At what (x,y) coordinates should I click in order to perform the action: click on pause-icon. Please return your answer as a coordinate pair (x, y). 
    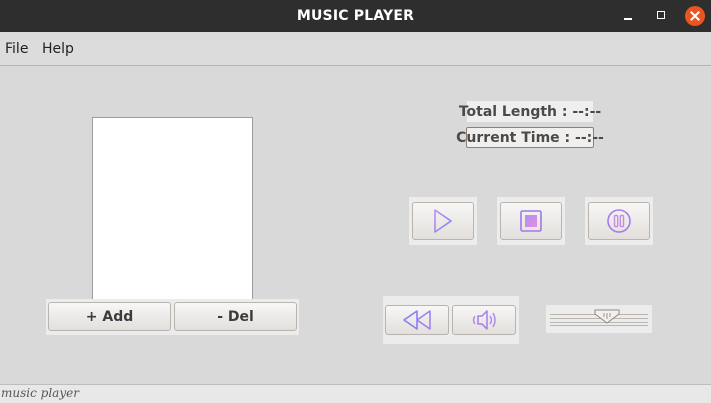
    Looking at the image, I should click on (619, 221).